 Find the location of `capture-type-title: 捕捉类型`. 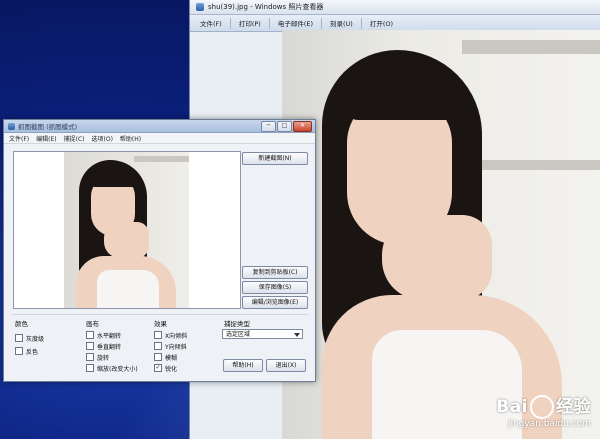

capture-type-title: 捕捉类型 is located at coordinates (237, 324).